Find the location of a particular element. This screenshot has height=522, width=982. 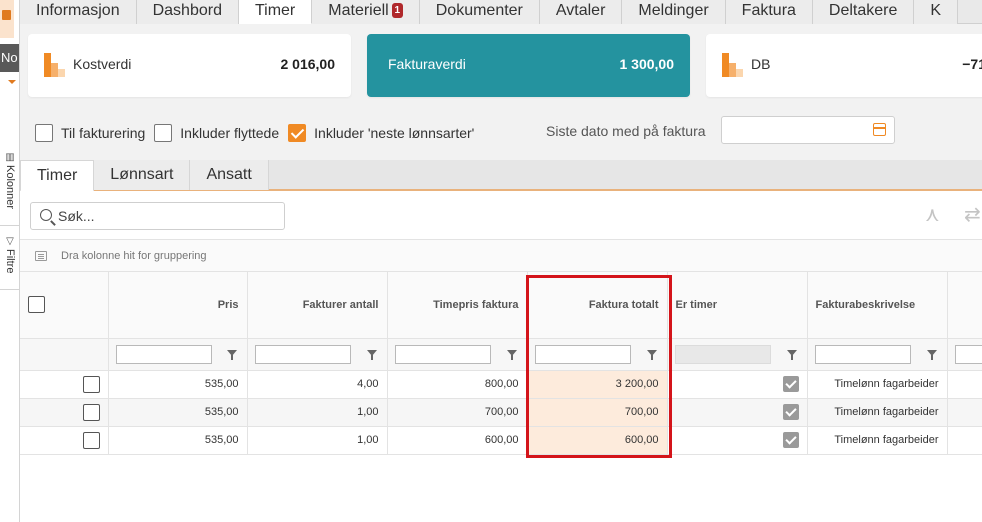

col-header-timepris-faktura: Timepris faktura is located at coordinates (457, 305).